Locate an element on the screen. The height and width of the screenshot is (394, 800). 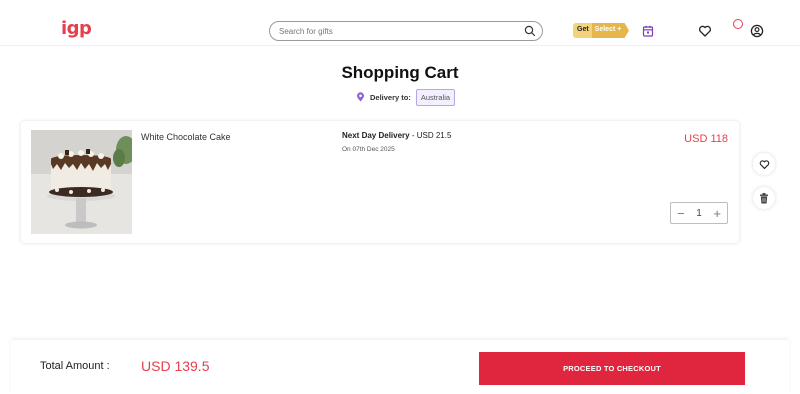
quantity-stepper: − 1 + is located at coordinates (699, 213).